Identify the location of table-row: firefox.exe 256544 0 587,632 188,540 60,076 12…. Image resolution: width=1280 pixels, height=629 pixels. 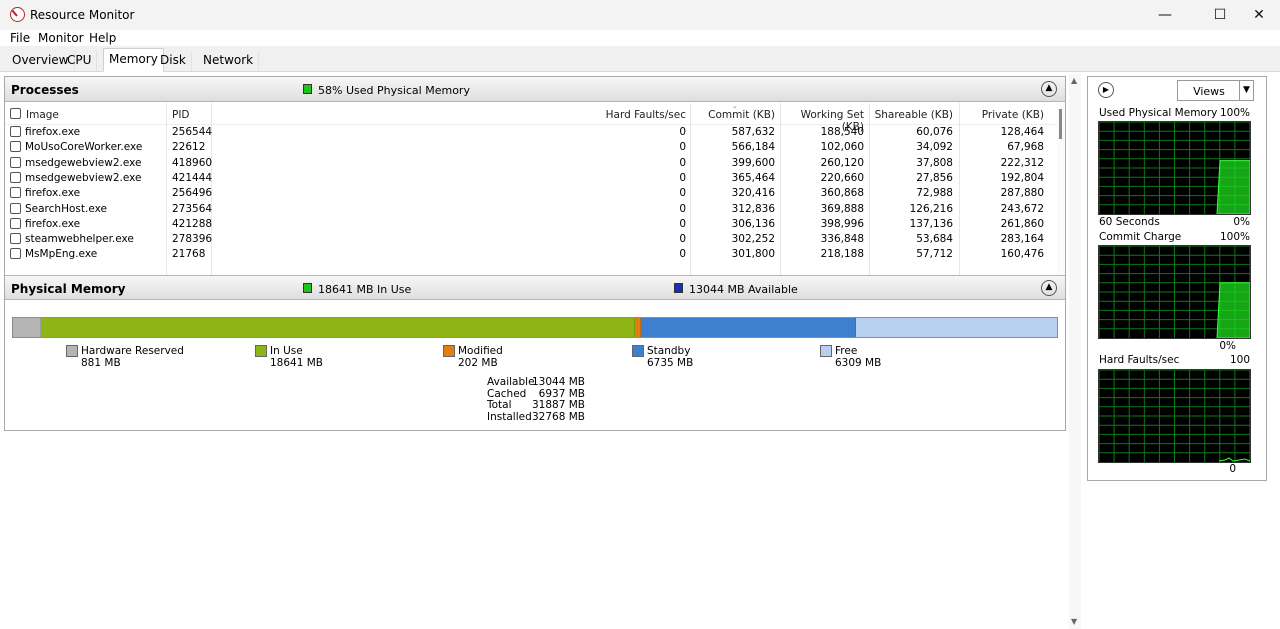
(531, 132).